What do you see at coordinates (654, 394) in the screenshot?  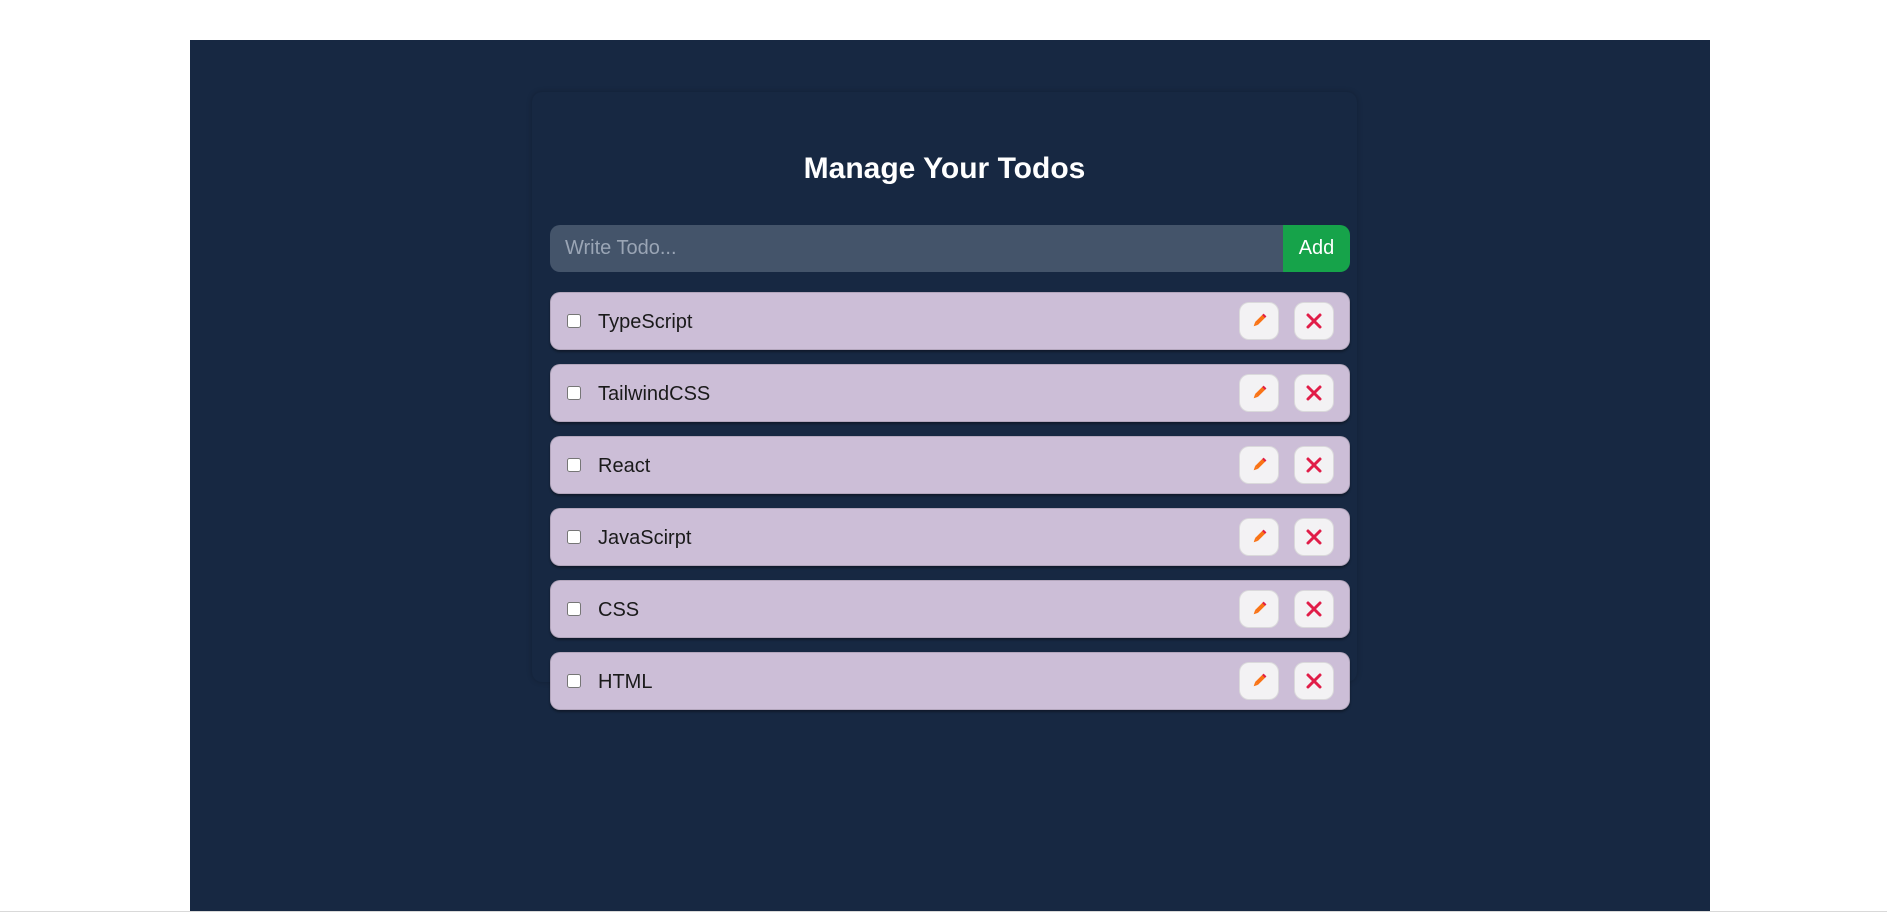 I see `todo-text: TailwindCSS` at bounding box center [654, 394].